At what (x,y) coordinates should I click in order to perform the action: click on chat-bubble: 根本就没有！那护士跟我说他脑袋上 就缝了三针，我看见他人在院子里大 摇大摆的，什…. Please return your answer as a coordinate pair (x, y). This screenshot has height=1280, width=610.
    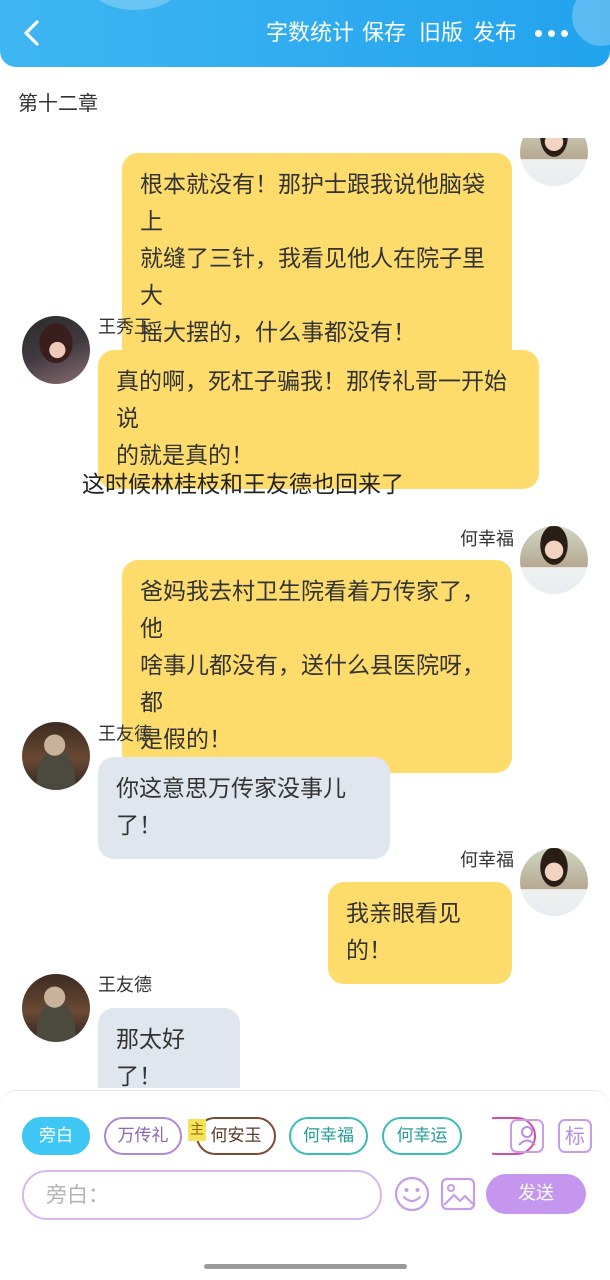
    Looking at the image, I should click on (317, 259).